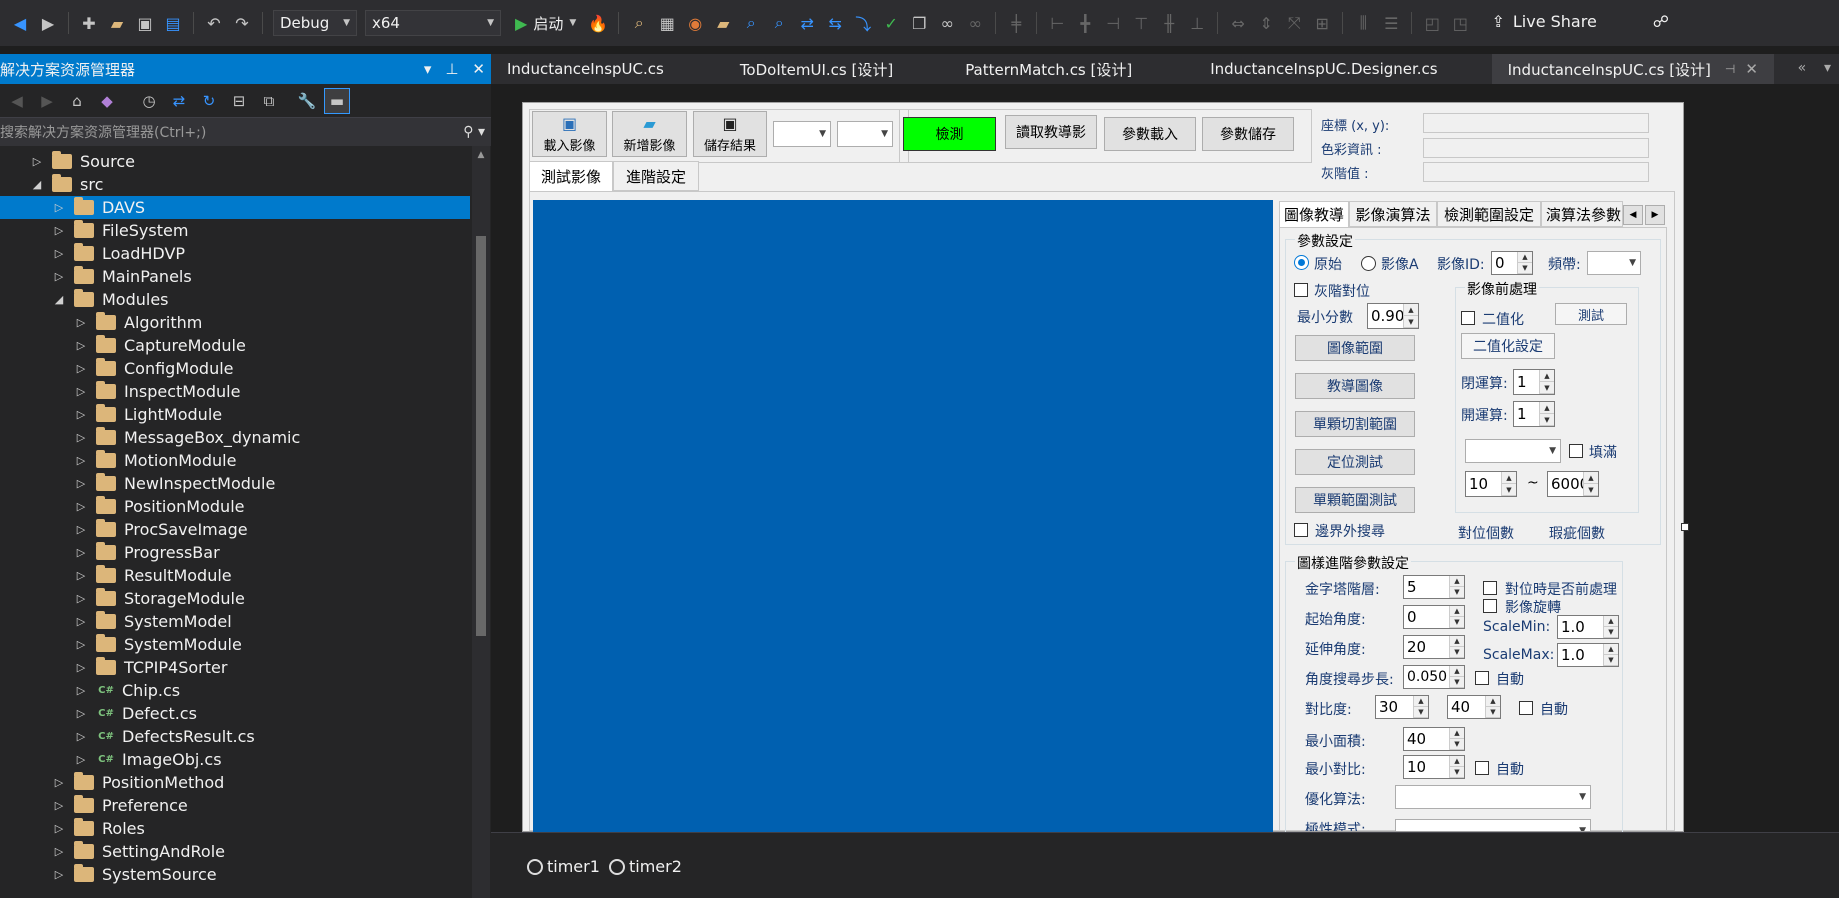 This screenshot has height=898, width=1839. Describe the element at coordinates (235, 529) in the screenshot. I see `tree-item: ▷ ProcSaveImage` at that location.